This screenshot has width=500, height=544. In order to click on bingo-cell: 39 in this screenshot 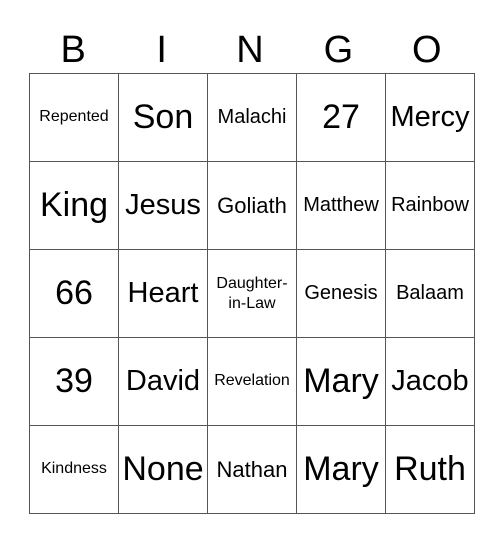, I will do `click(74, 381)`.